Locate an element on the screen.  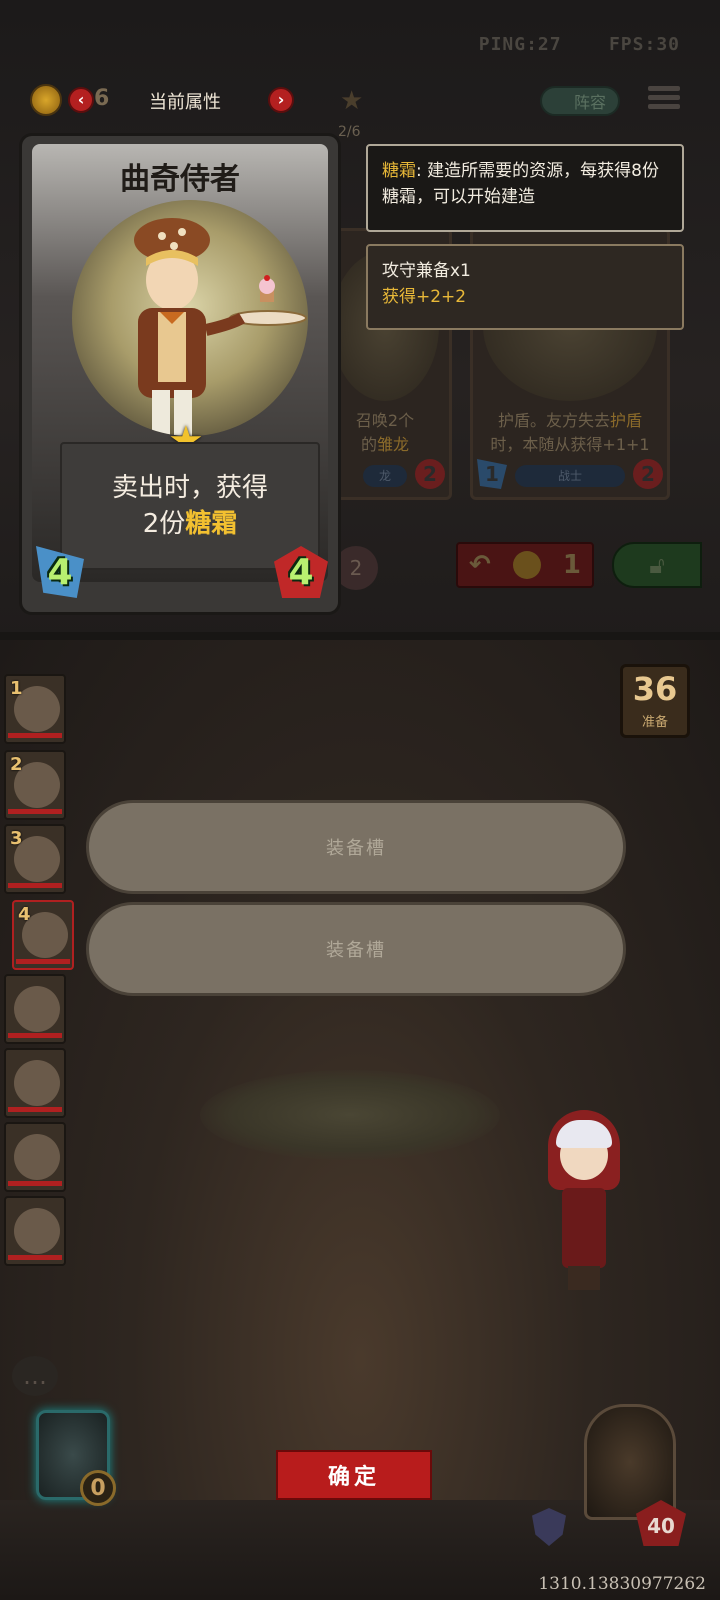
coin-icon is located at coordinates (526, 565).